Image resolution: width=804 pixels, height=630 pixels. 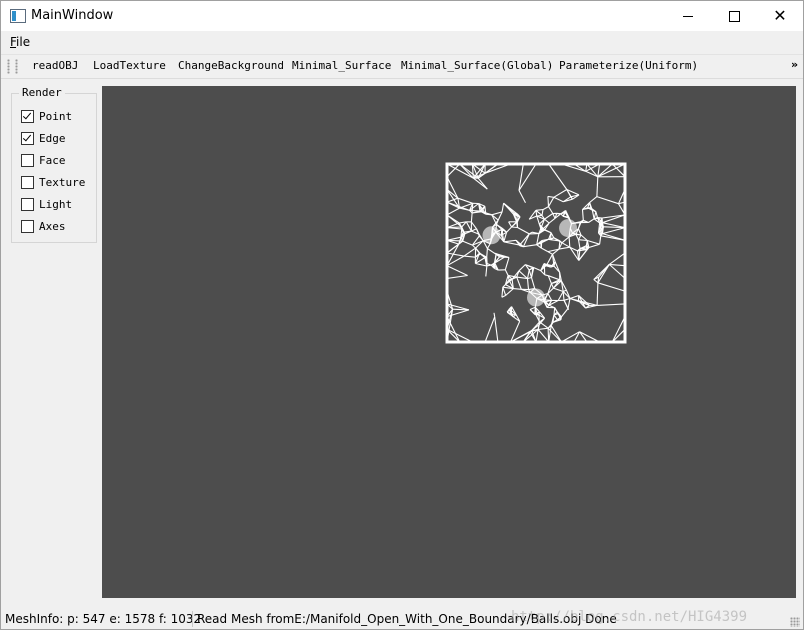 I want to click on minimize-icon, so click(x=688, y=16).